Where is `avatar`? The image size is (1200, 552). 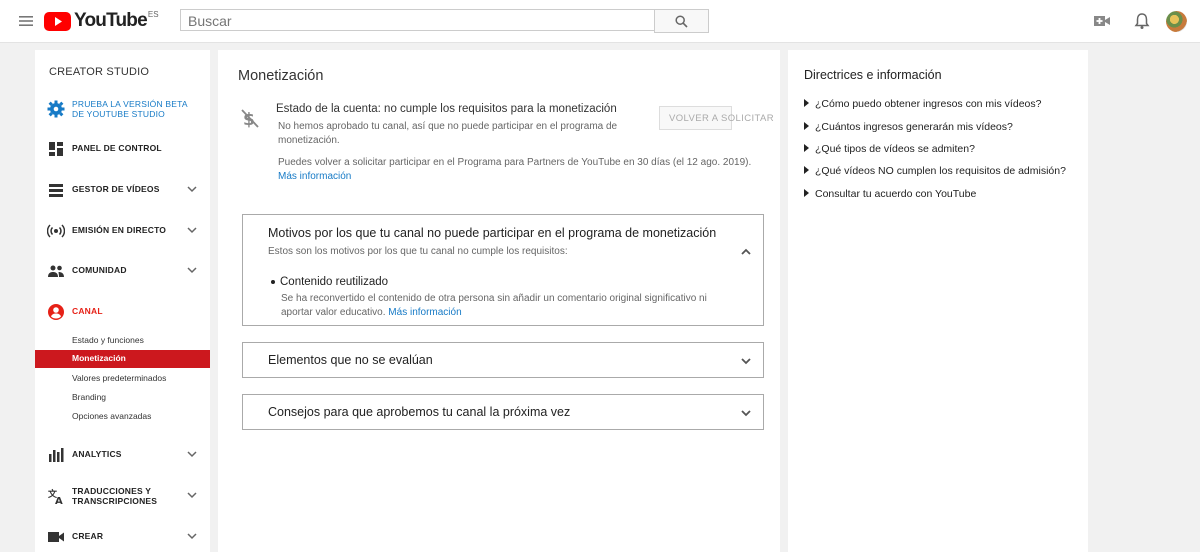 avatar is located at coordinates (1176, 21).